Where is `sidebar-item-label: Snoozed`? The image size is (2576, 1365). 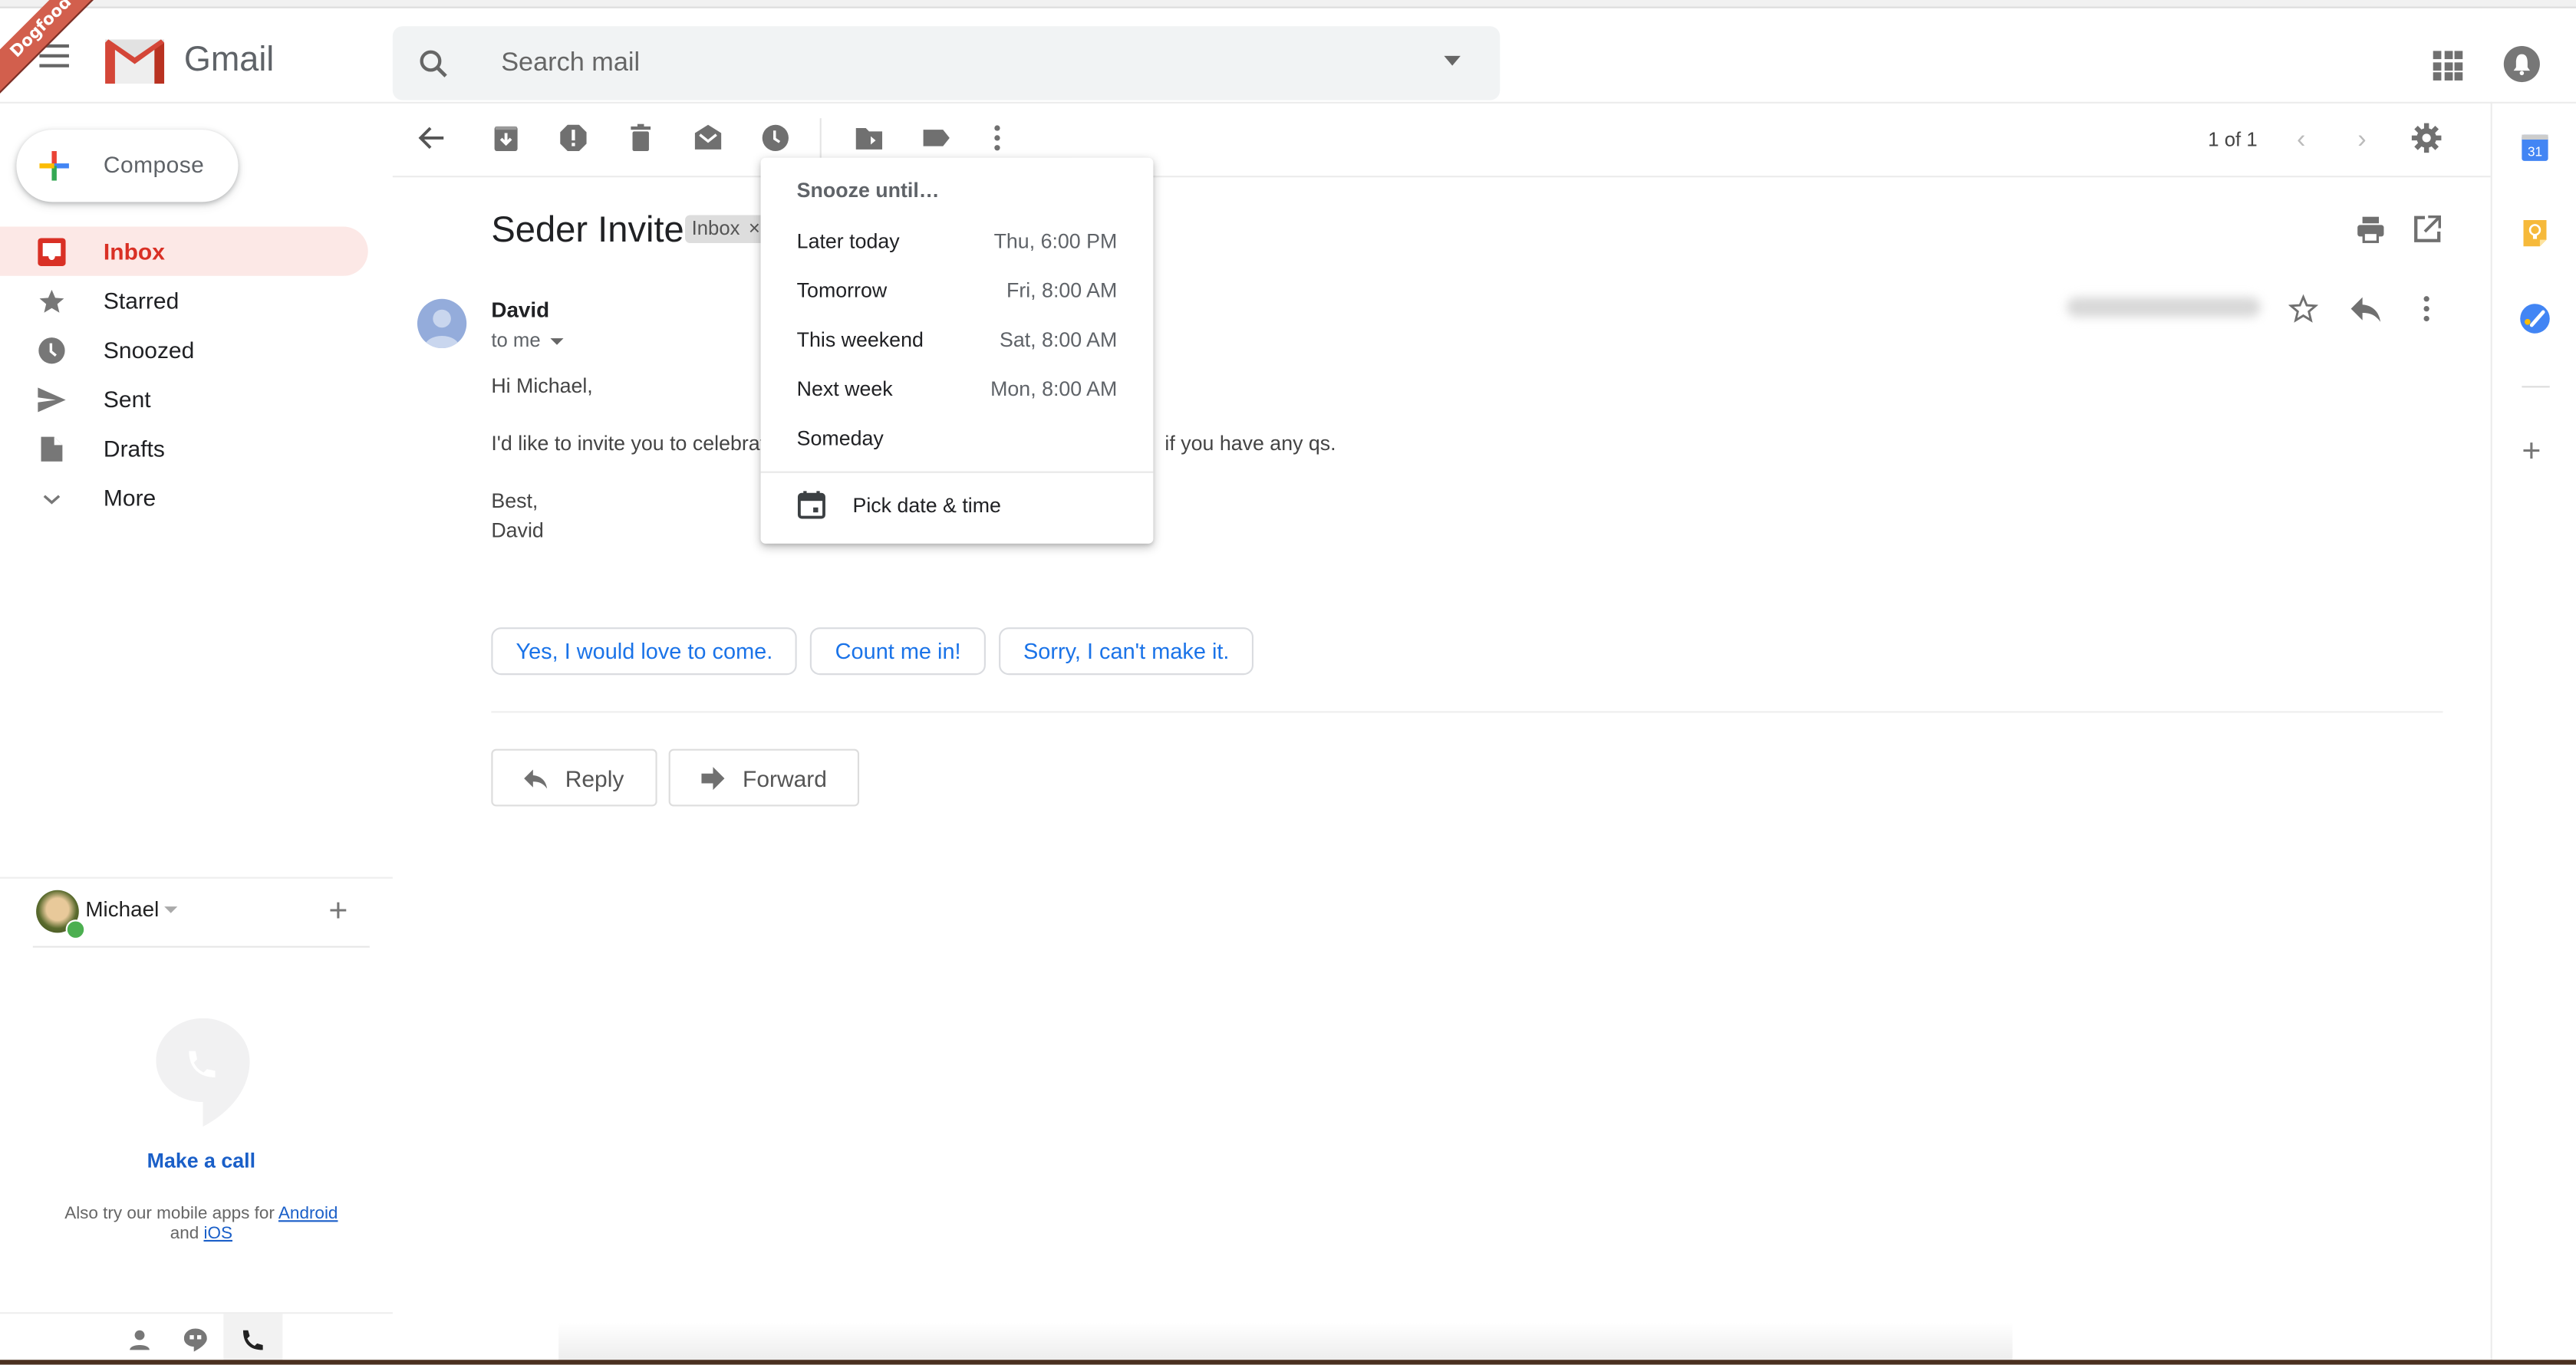 sidebar-item-label: Snoozed is located at coordinates (149, 350).